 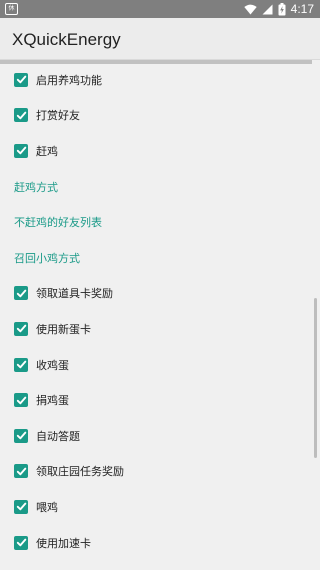 What do you see at coordinates (47, 258) in the screenshot?
I see `category-label: 召回小鸡方式` at bounding box center [47, 258].